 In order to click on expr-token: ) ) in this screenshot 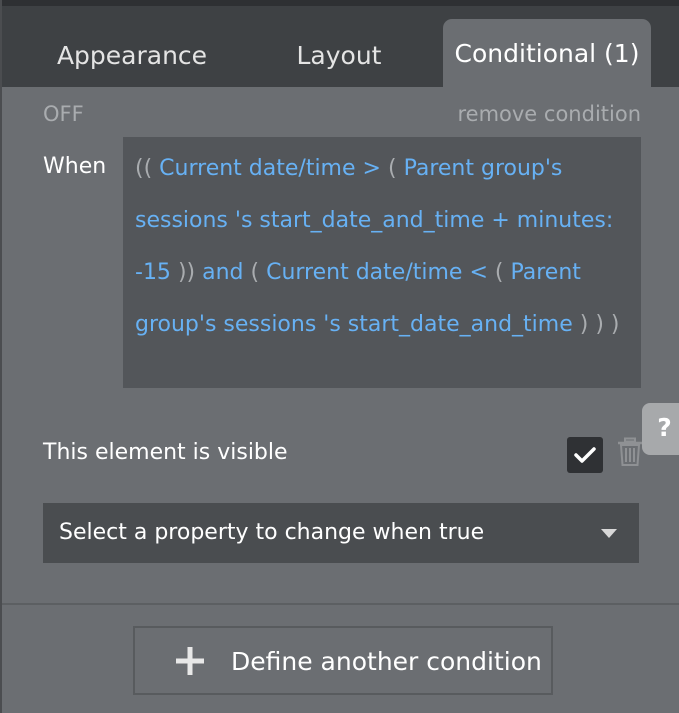, I will do `click(591, 324)`.